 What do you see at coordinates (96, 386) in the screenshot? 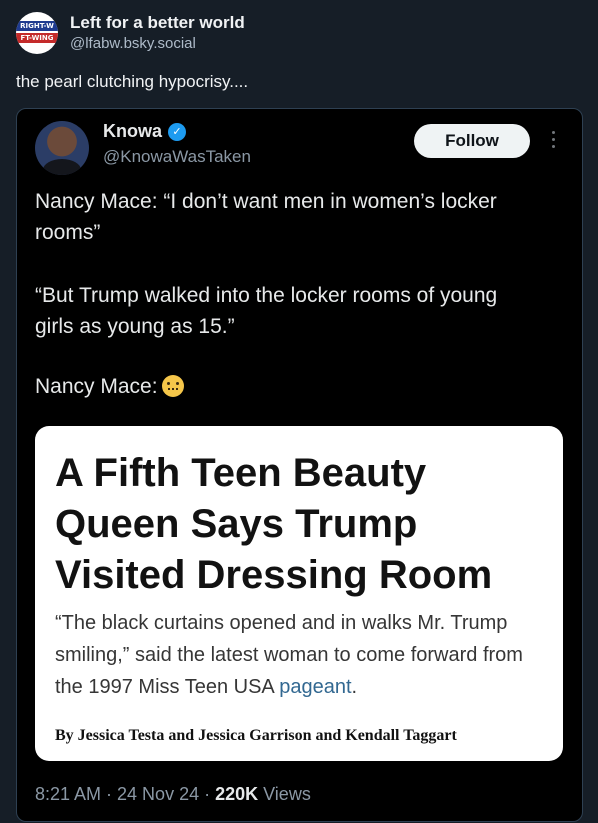
I see `tweet-paragraph-3-text: Nancy Mace:` at bounding box center [96, 386].